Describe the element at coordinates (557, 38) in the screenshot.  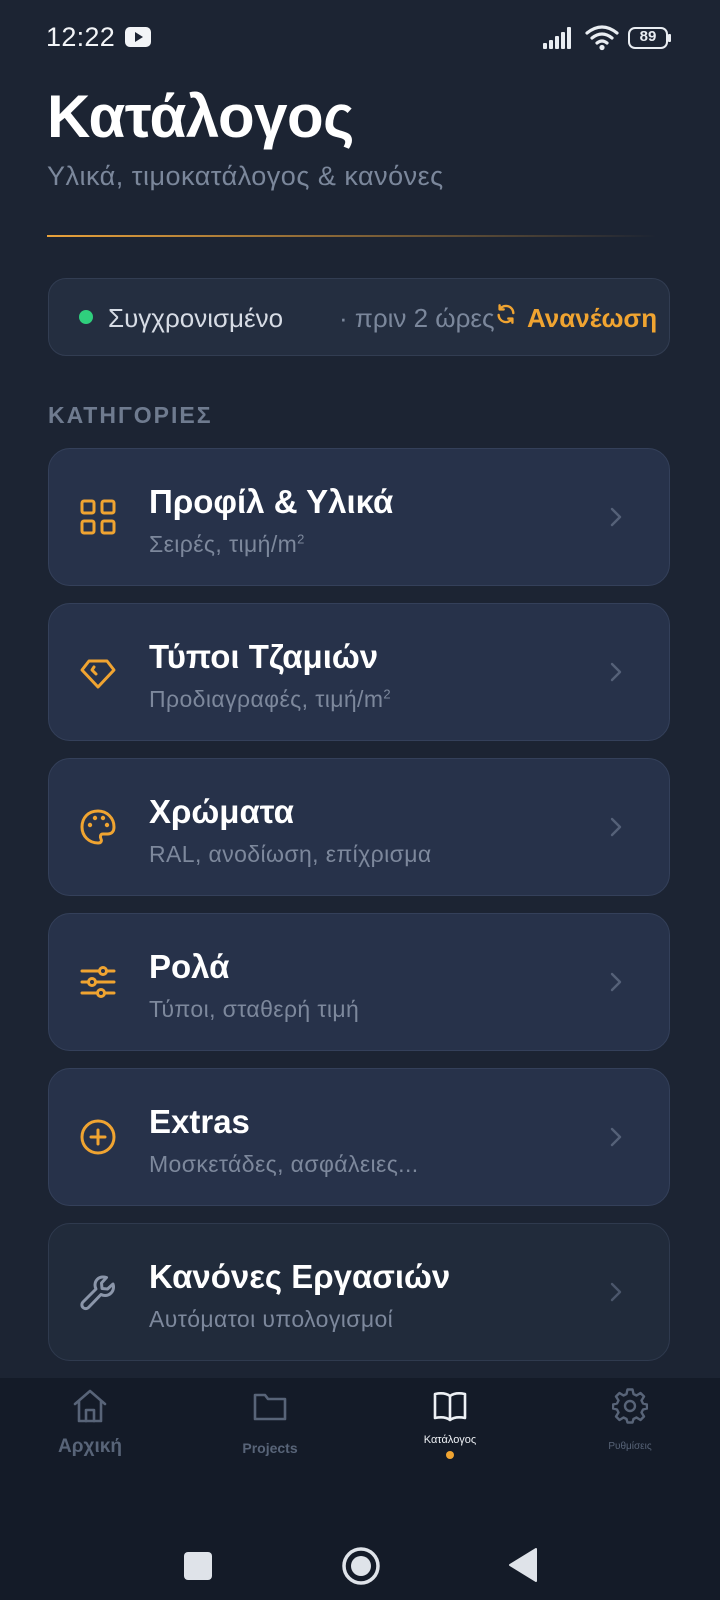
I see `signal-icon` at that location.